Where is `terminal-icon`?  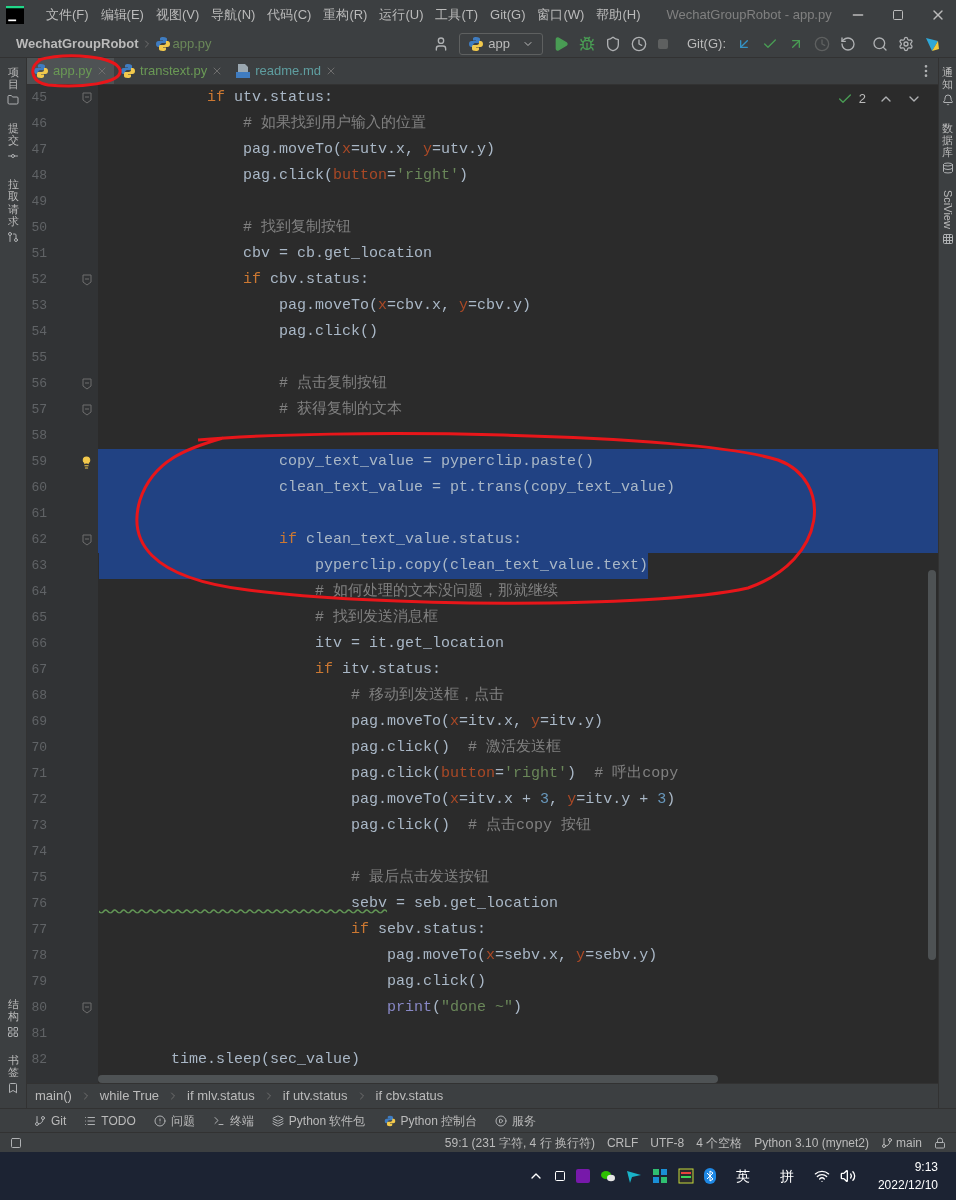 terminal-icon is located at coordinates (218, 1120).